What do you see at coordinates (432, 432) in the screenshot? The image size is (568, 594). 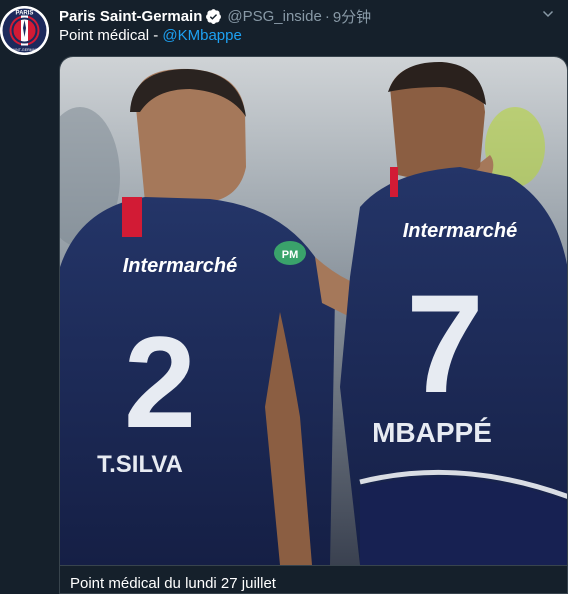 I see `right-jersey-name: MBAPPÉ` at bounding box center [432, 432].